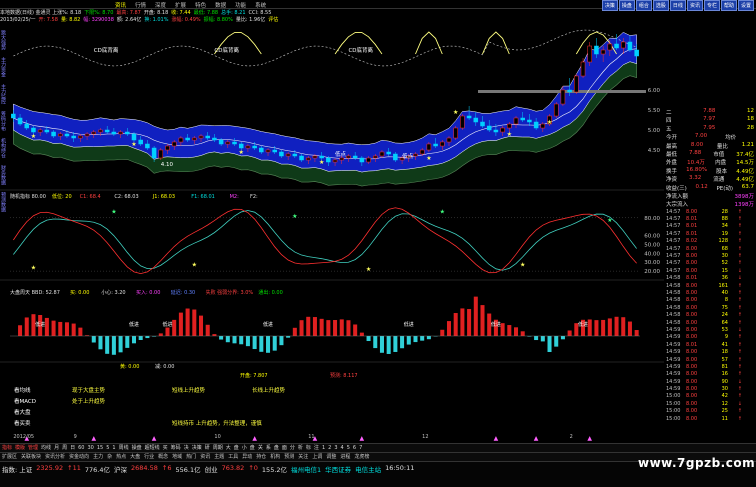 The width and height of the screenshot is (756, 487). I want to click on extension-tab: 概念, so click(163, 457).